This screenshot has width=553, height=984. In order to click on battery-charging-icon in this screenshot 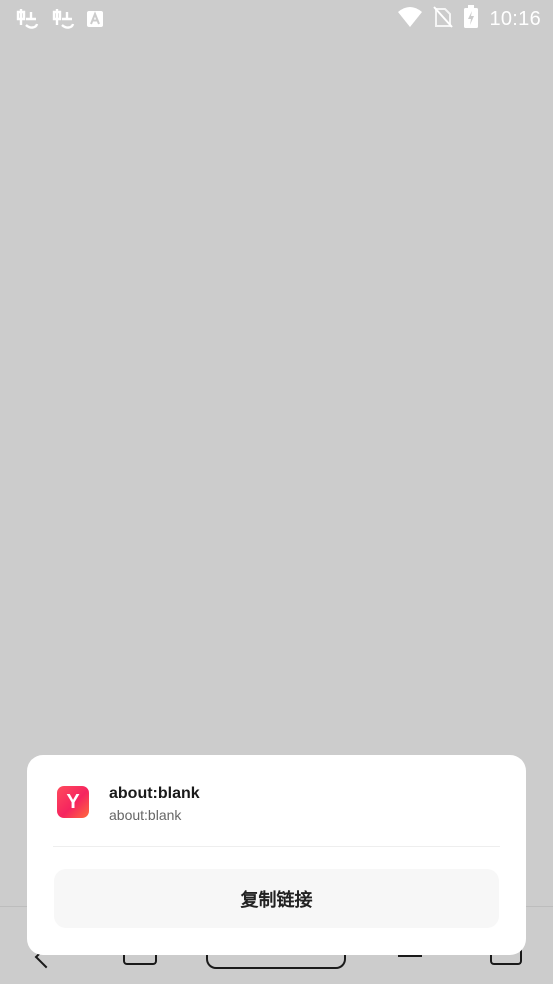, I will do `click(471, 19)`.